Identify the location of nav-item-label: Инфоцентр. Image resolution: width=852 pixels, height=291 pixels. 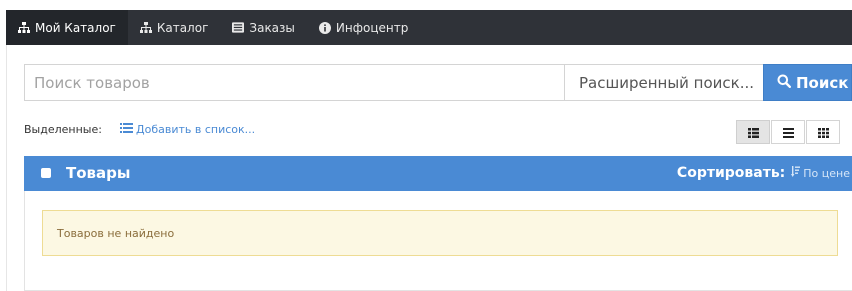
(372, 27).